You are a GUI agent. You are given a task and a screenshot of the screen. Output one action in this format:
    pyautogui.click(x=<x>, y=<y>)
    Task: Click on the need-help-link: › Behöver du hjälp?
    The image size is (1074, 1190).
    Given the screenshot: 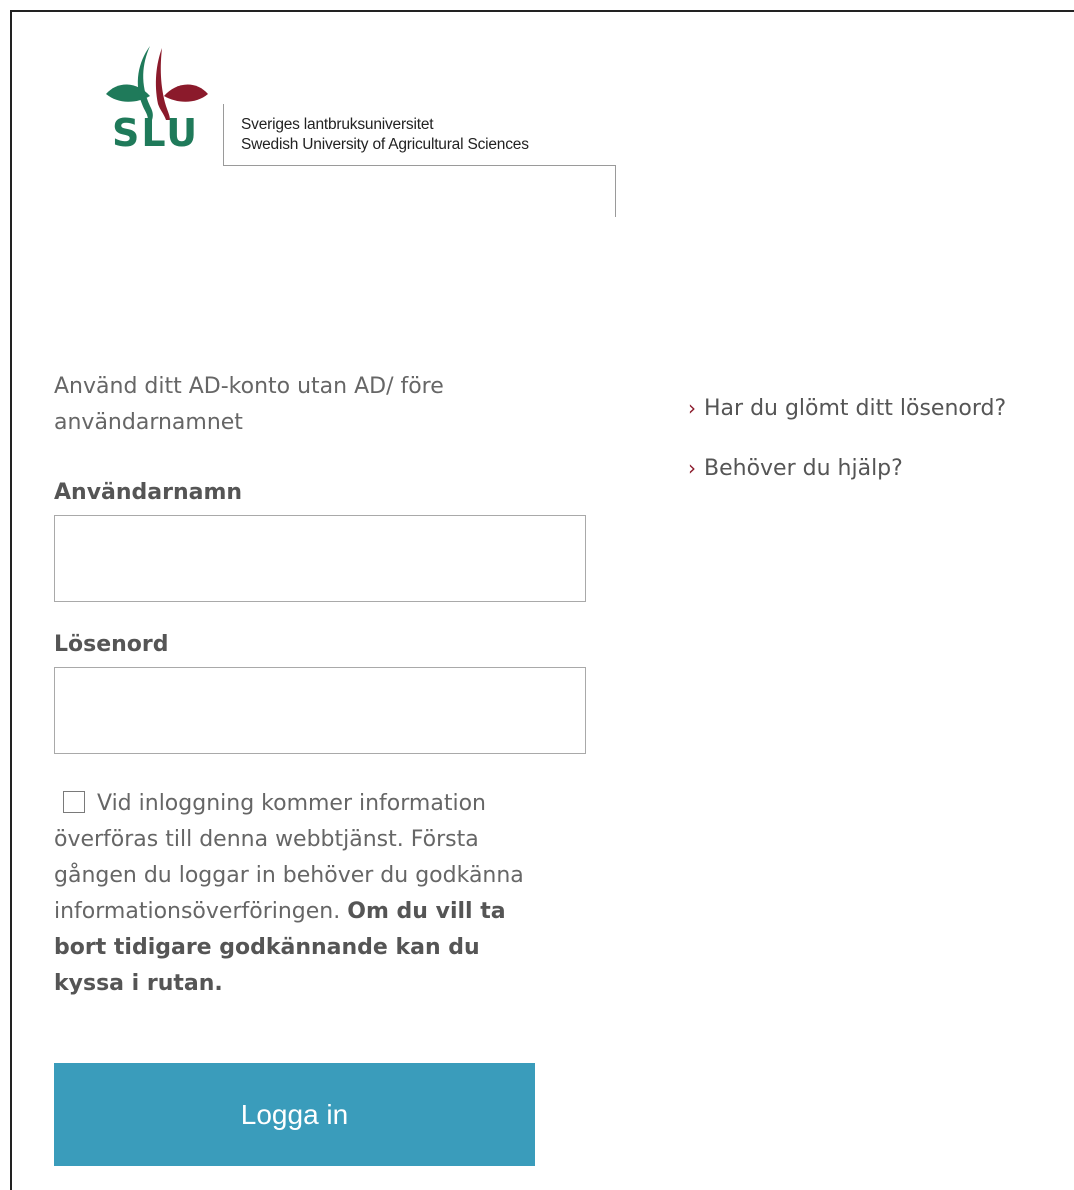 What is the action you would take?
    pyautogui.click(x=847, y=480)
    